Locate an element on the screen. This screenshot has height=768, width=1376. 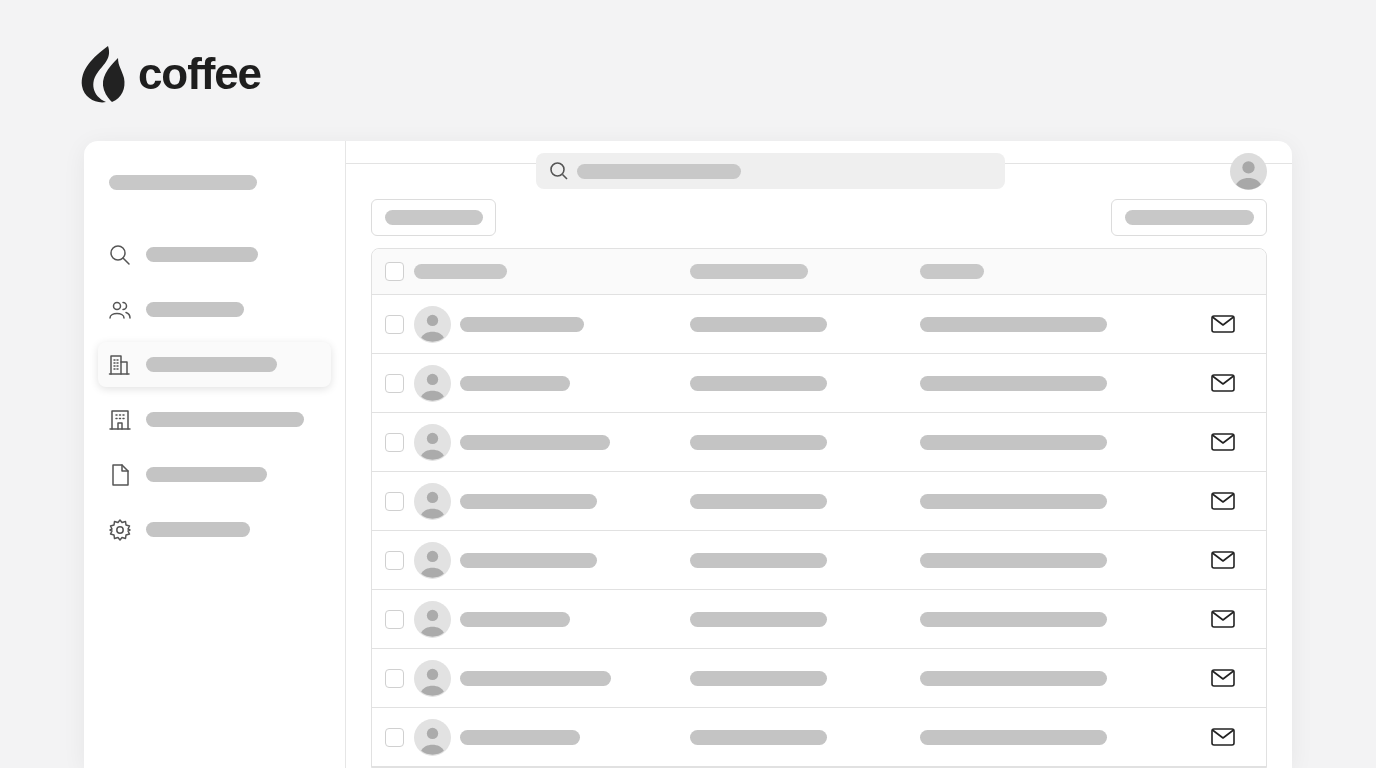
logo-text: coffee is located at coordinates (199, 74).